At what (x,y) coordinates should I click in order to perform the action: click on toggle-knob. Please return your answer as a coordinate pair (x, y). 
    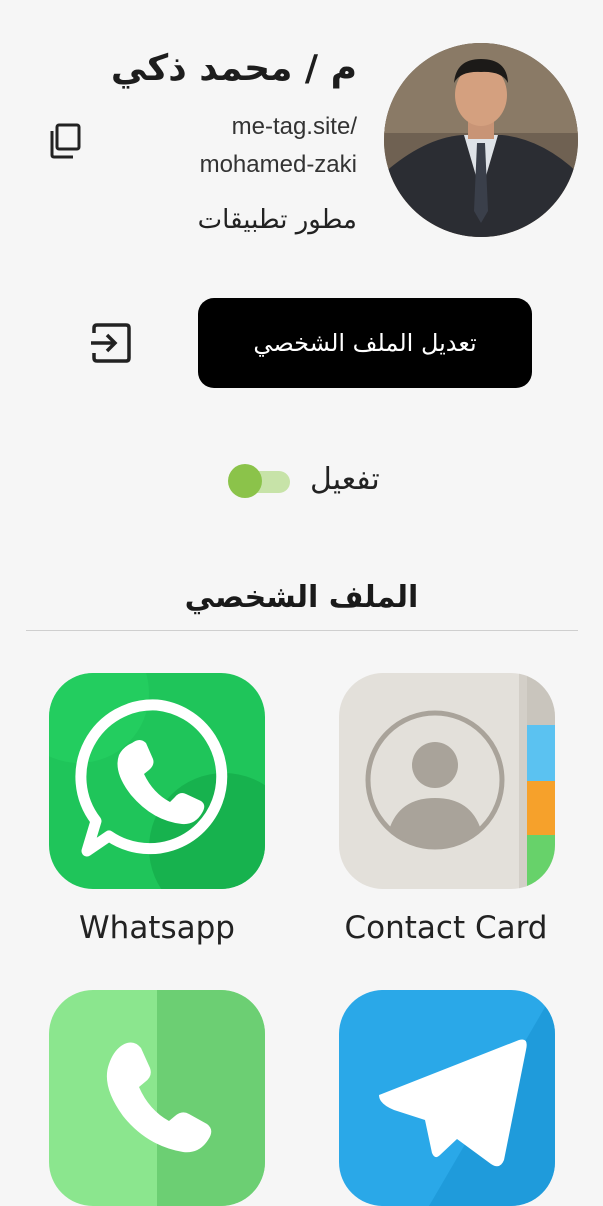
    Looking at the image, I should click on (245, 481).